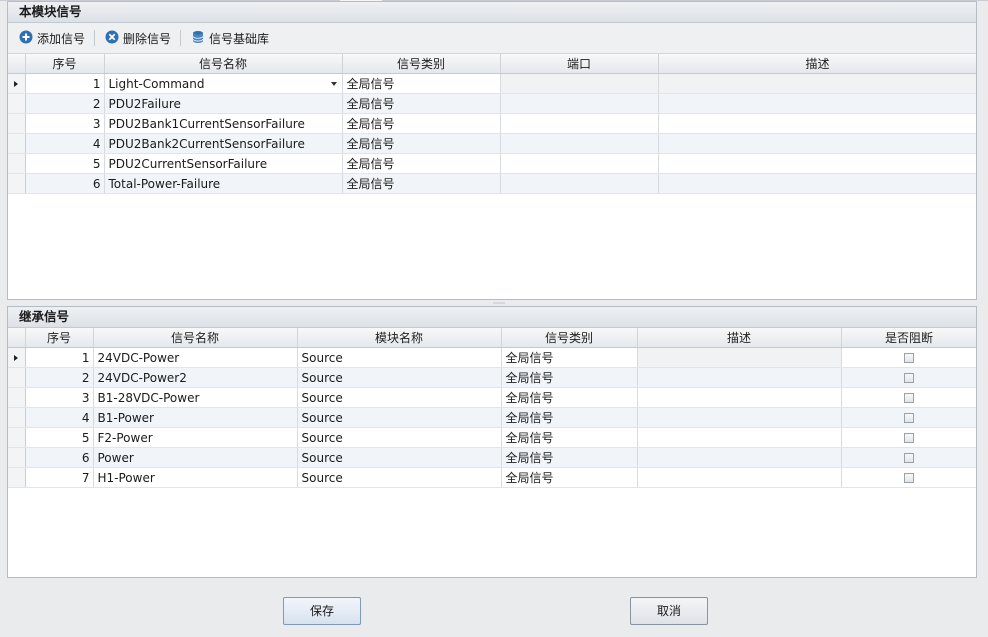 The height and width of the screenshot is (637, 988). I want to click on signal-name-cell: 24VDC-Power2, so click(195, 377).